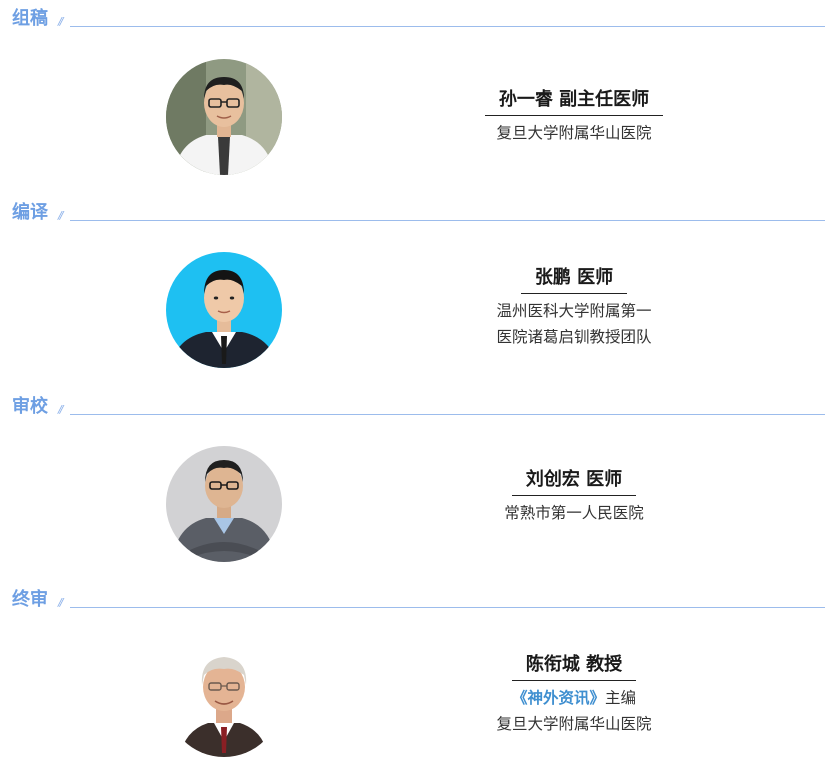 Image resolution: width=831 pixels, height=766 pixels. Describe the element at coordinates (574, 497) in the screenshot. I see `person-info: 刘创宏 医师 常熟市第一人民医院` at that location.